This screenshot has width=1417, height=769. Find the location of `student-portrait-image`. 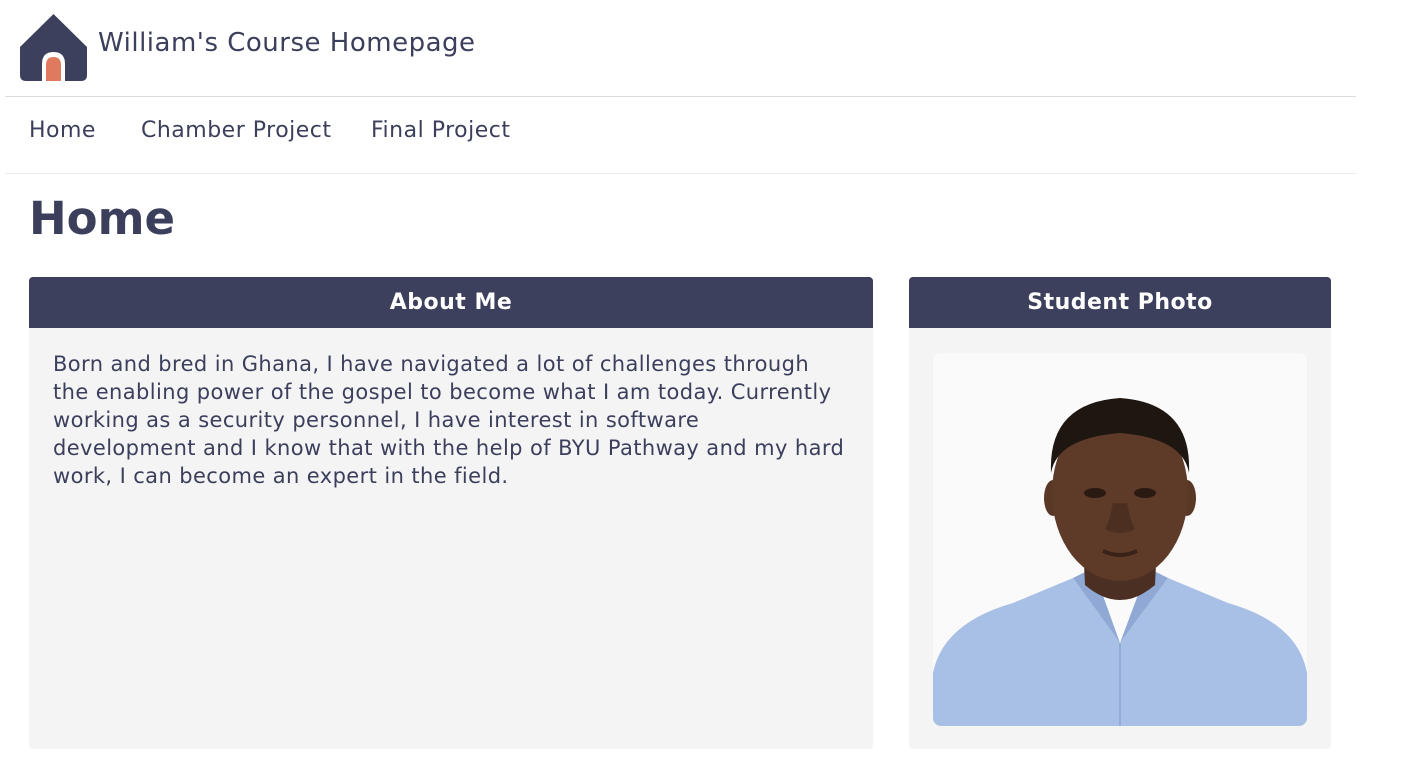

student-portrait-image is located at coordinates (1120, 539).